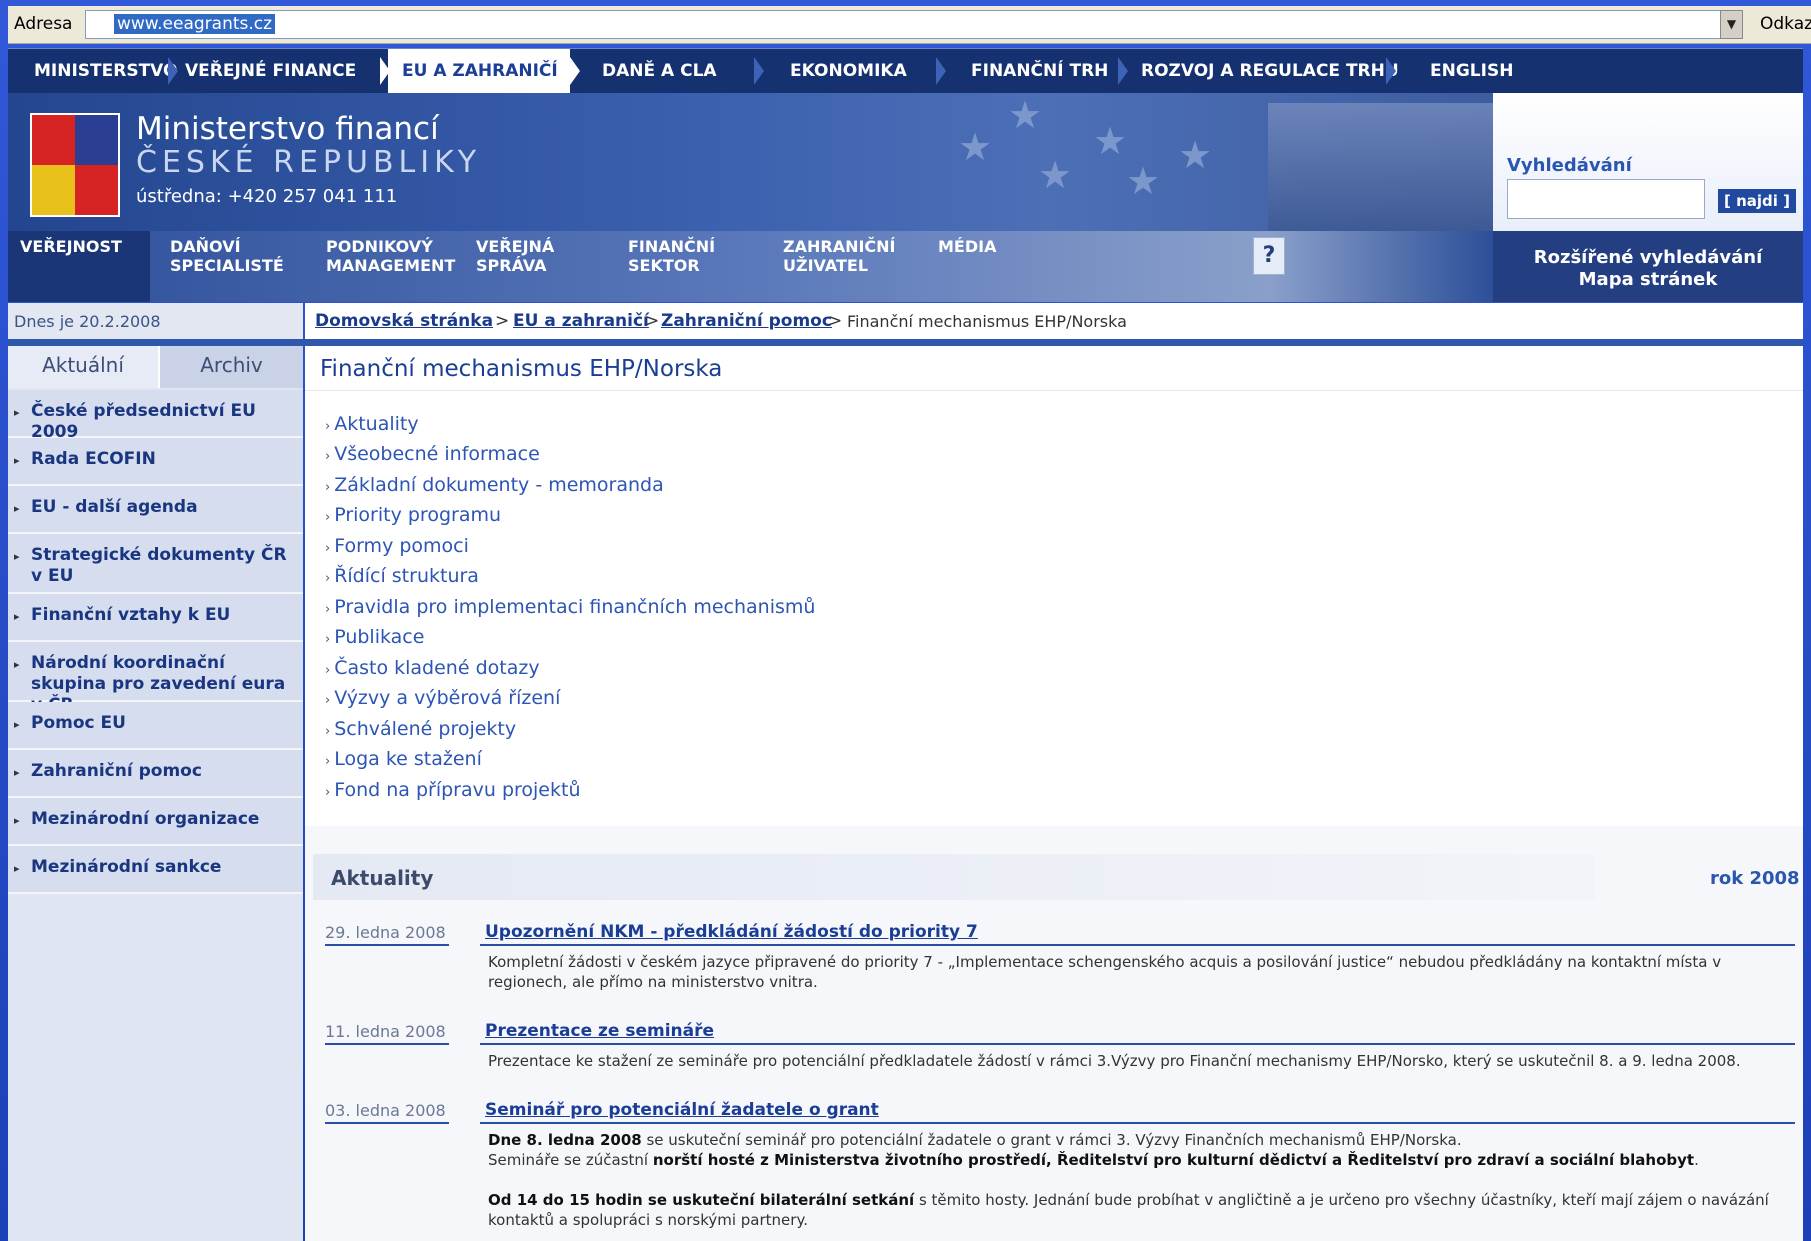 The height and width of the screenshot is (1241, 1811). Describe the element at coordinates (1731, 24) in the screenshot. I see `address-dropdown-icon: ▼` at that location.